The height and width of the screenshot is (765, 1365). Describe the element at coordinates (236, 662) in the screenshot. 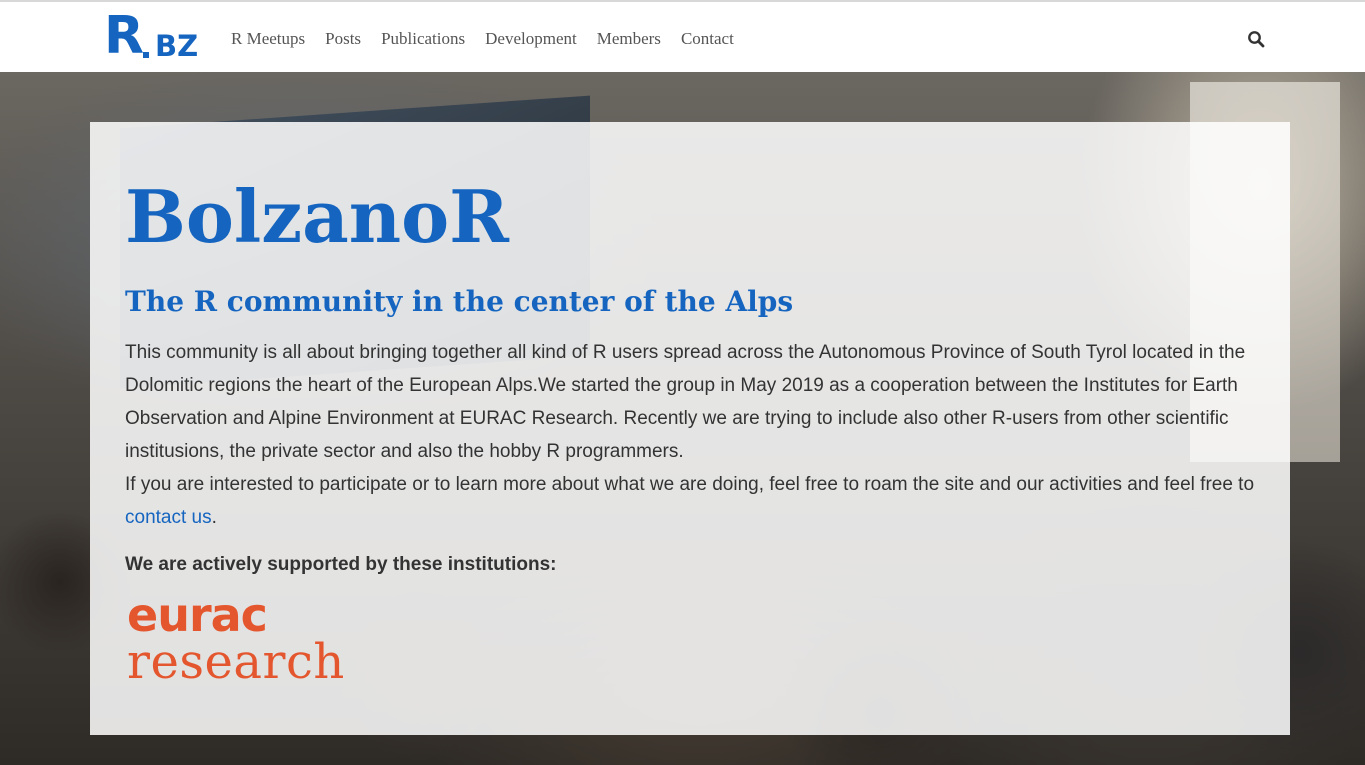

I see `eurac-logo-line2: research` at that location.